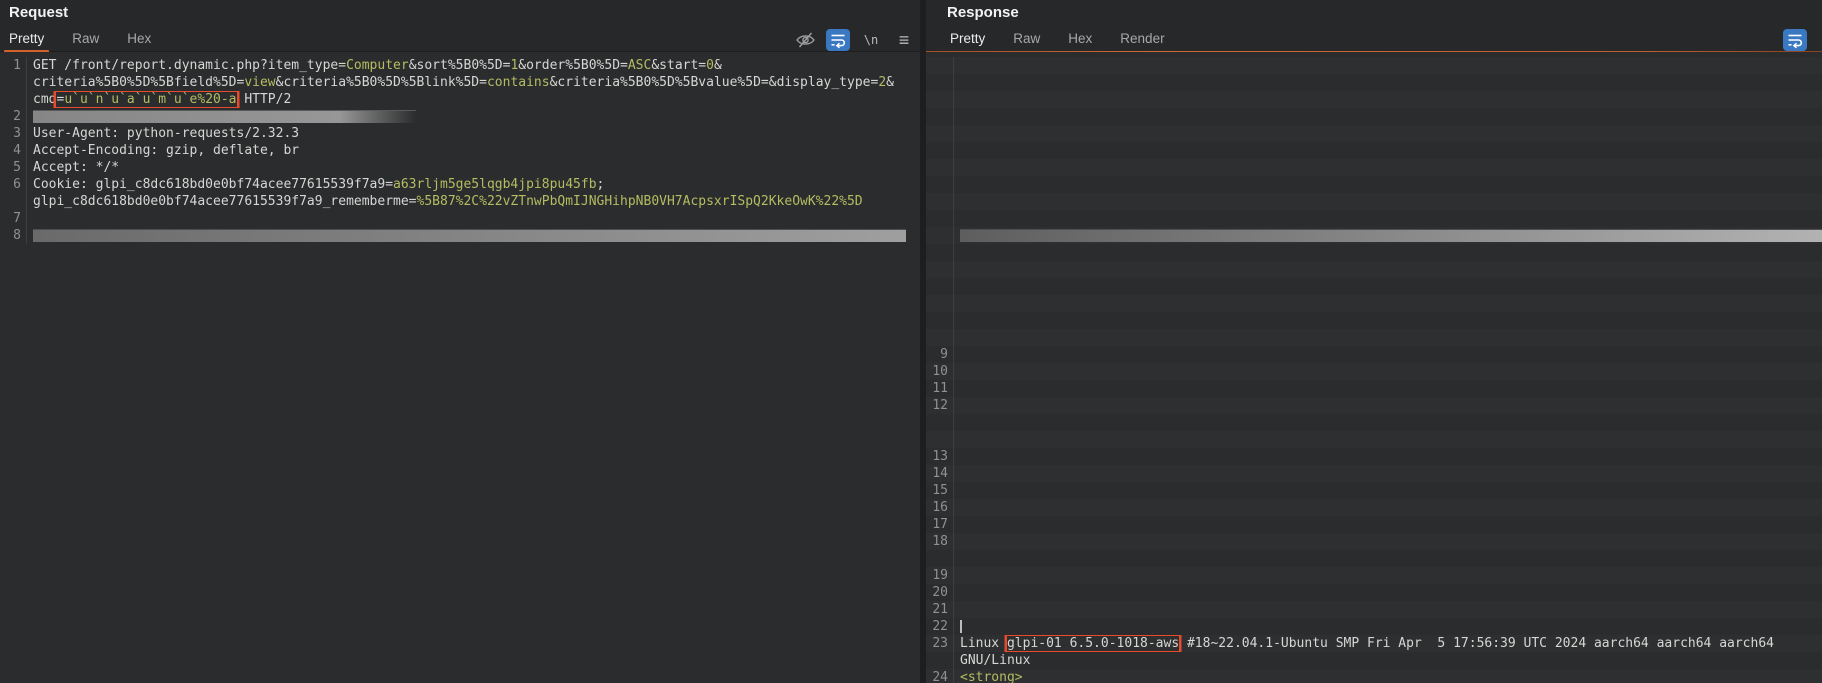  What do you see at coordinates (85, 41) in the screenshot?
I see `request-tab-raw: Raw` at bounding box center [85, 41].